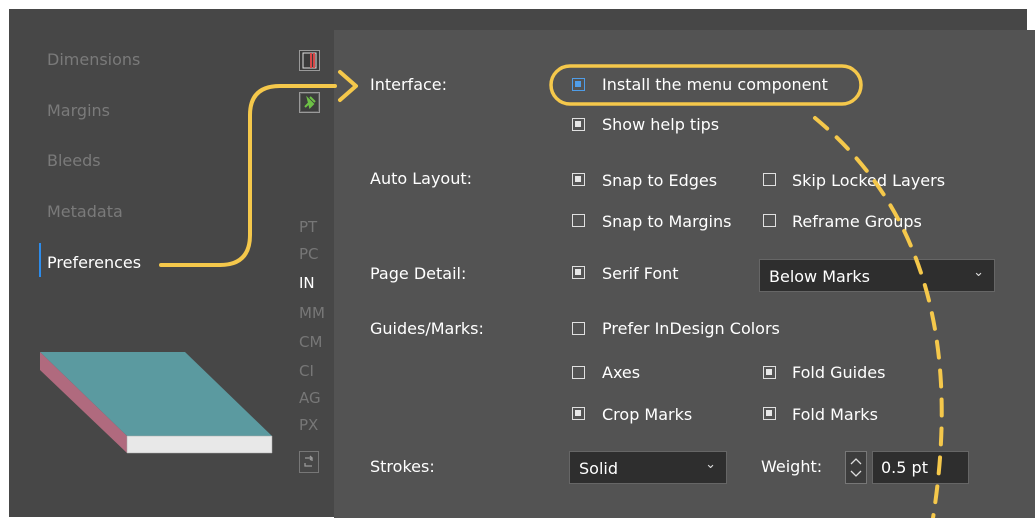  What do you see at coordinates (85, 211) in the screenshot?
I see `sidebar-item-metadata: Metadata` at bounding box center [85, 211].